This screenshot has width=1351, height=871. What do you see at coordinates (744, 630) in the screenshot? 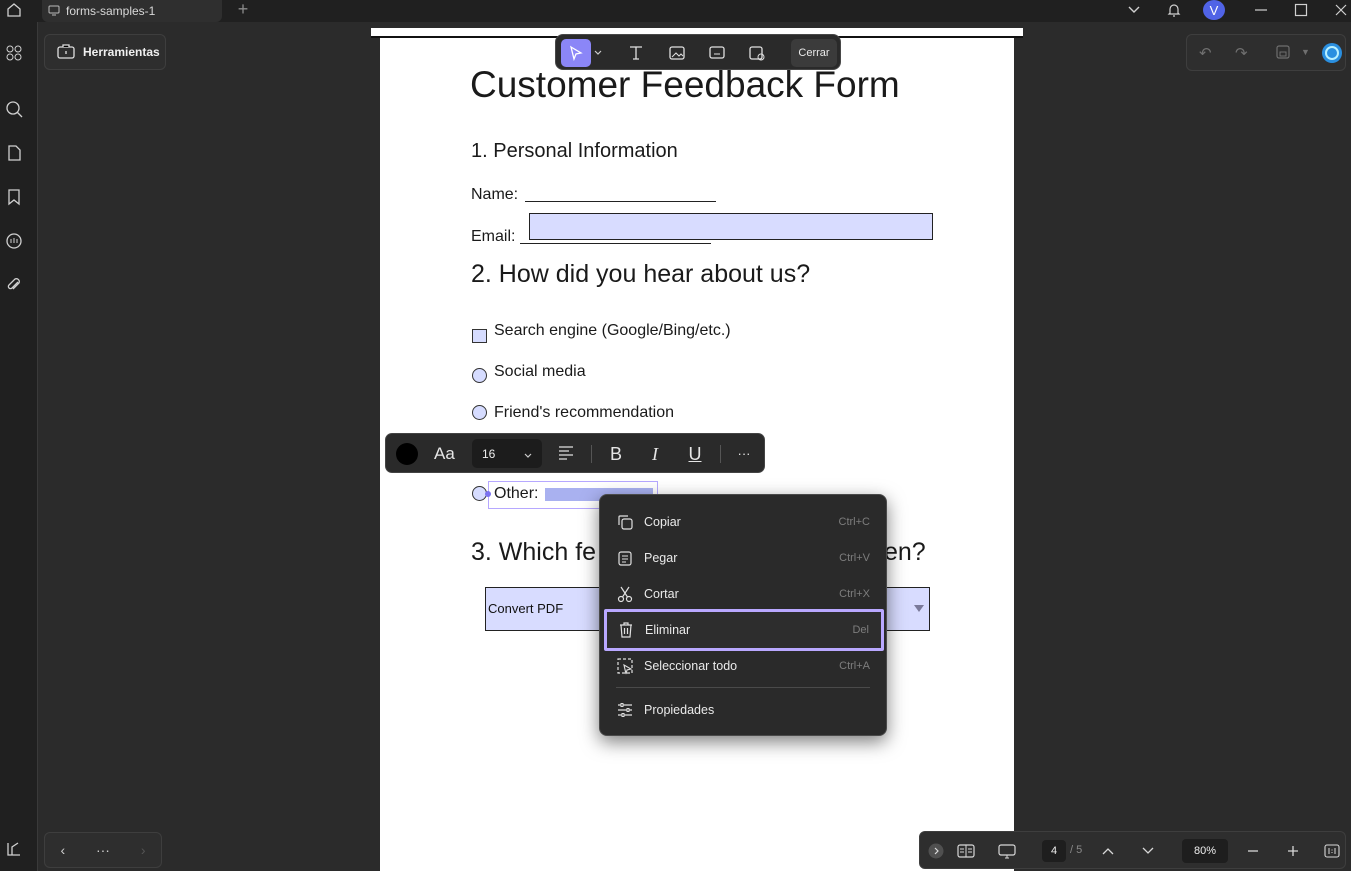
I see `menu-item-delete: Eliminar Del` at bounding box center [744, 630].